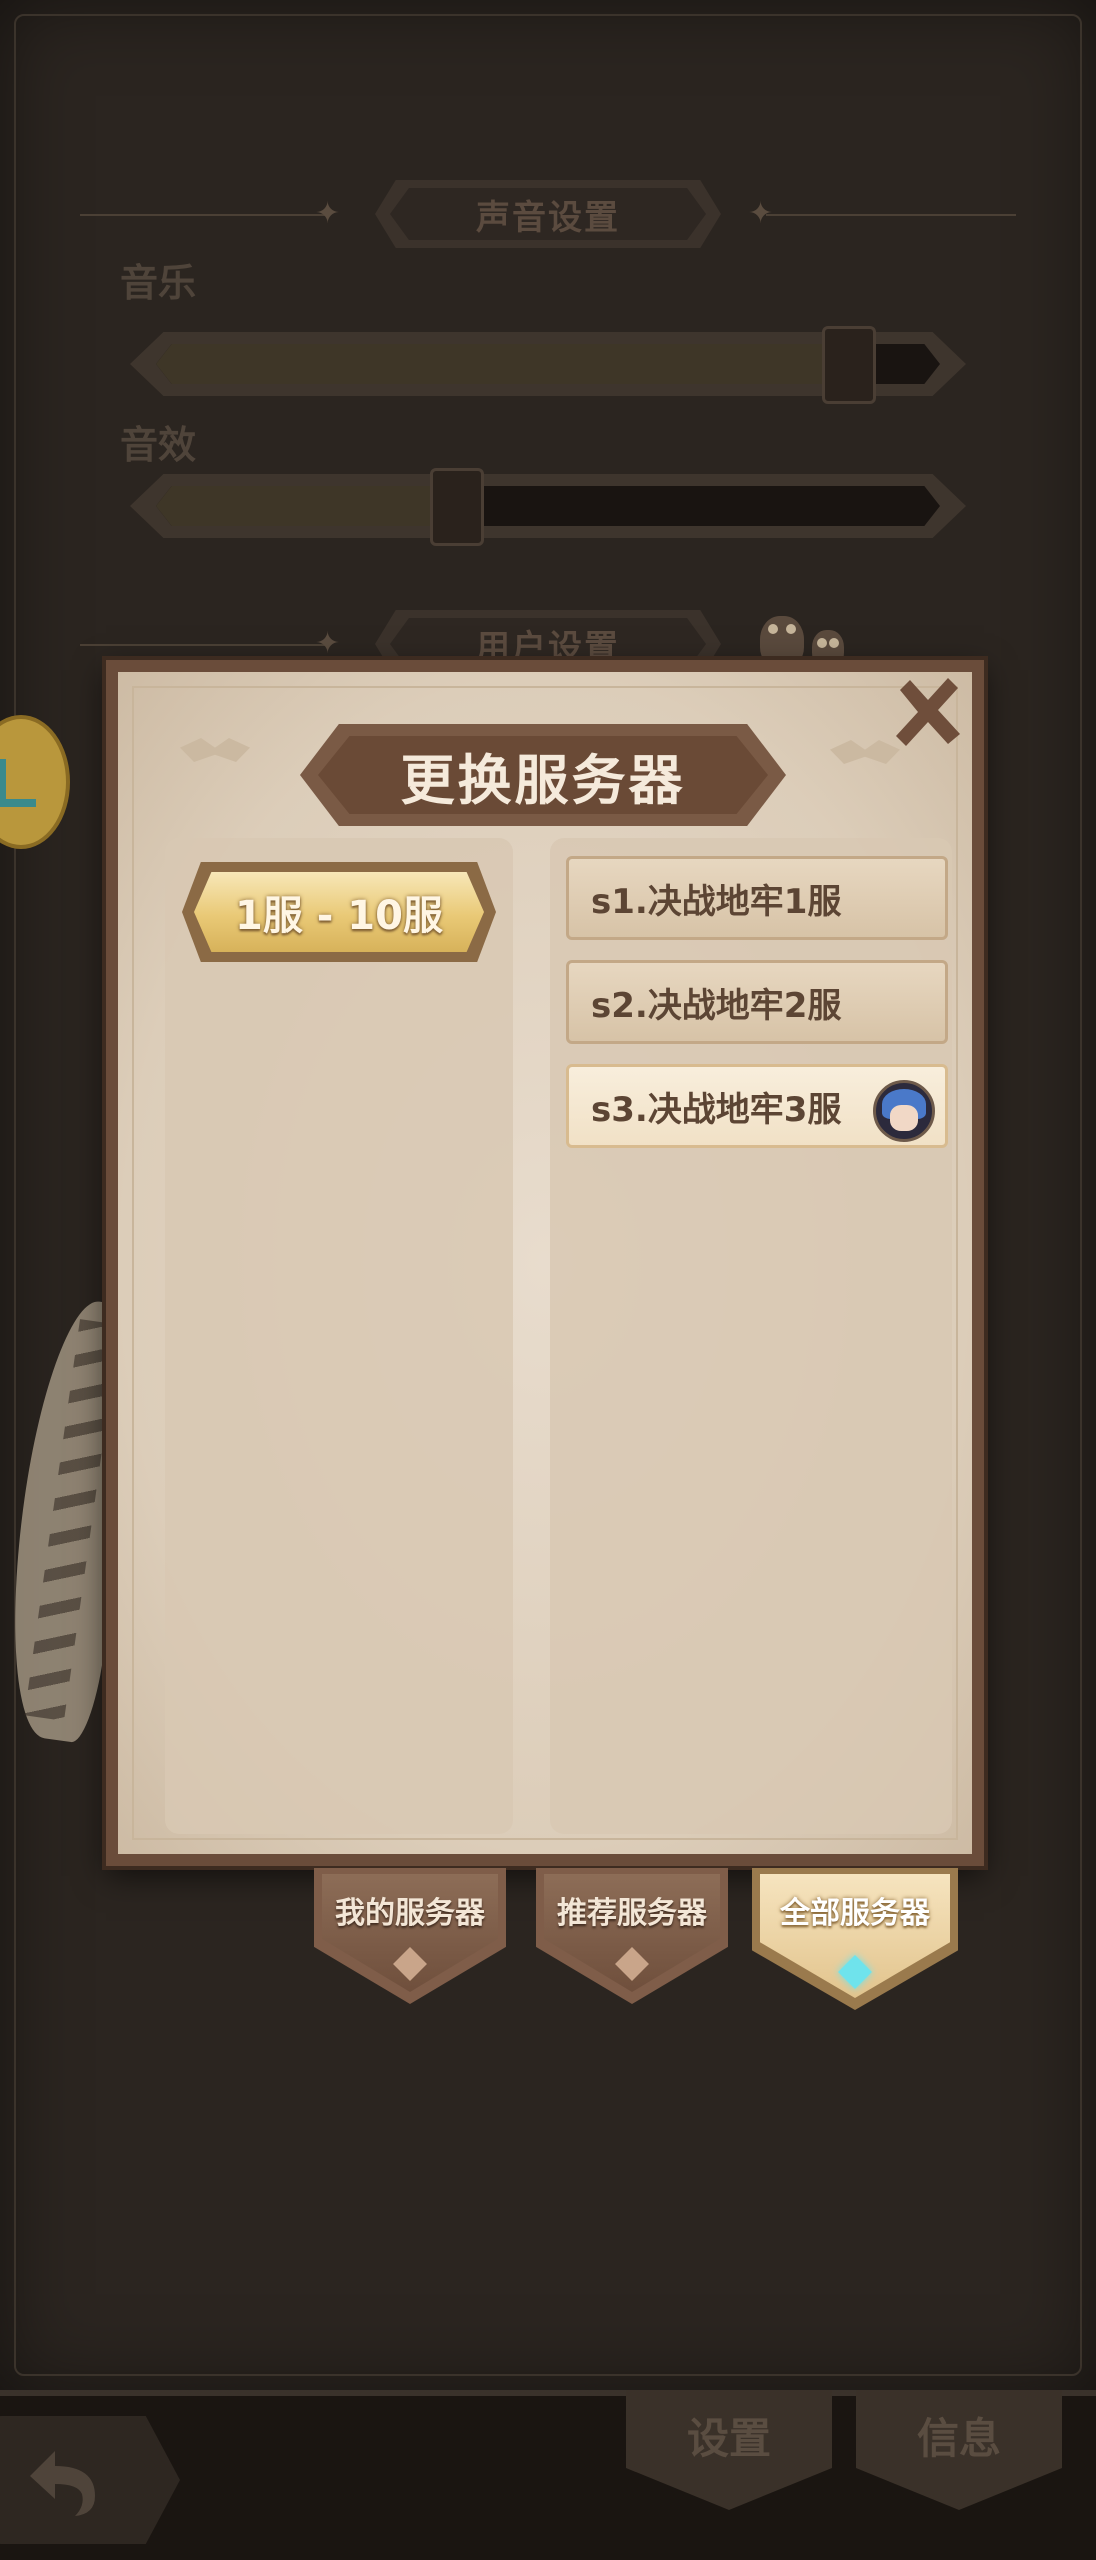 The image size is (1096, 2560). What do you see at coordinates (339, 912) in the screenshot?
I see `server-range-button-label: 1服 - 10服` at bounding box center [339, 912].